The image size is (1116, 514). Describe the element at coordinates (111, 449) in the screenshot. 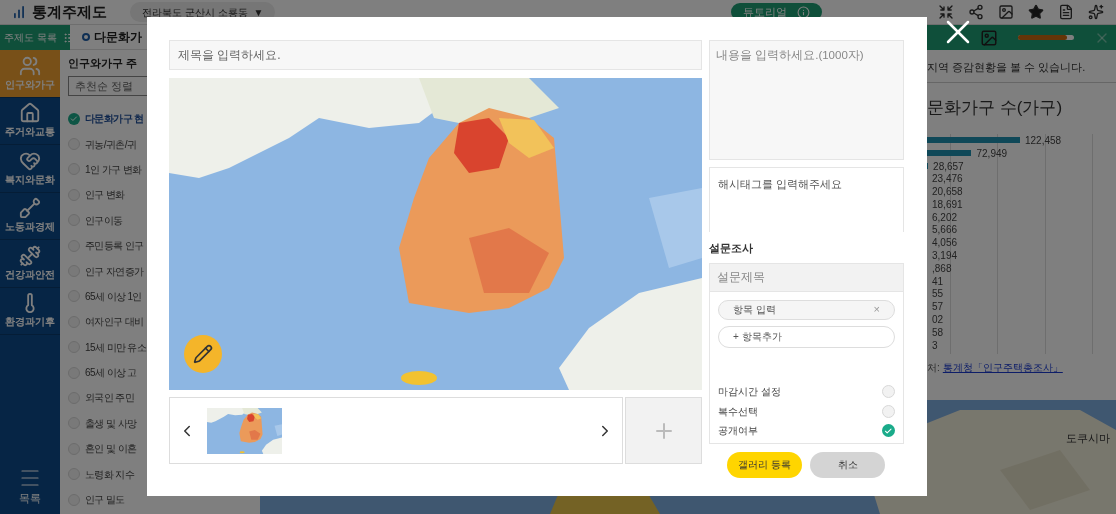

I see `theme-item: 혼인 및 이혼` at that location.